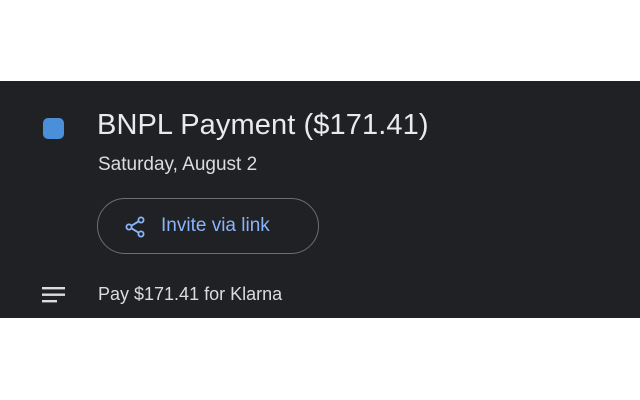 This screenshot has height=400, width=640. Describe the element at coordinates (135, 227) in the screenshot. I see `share-icon` at that location.